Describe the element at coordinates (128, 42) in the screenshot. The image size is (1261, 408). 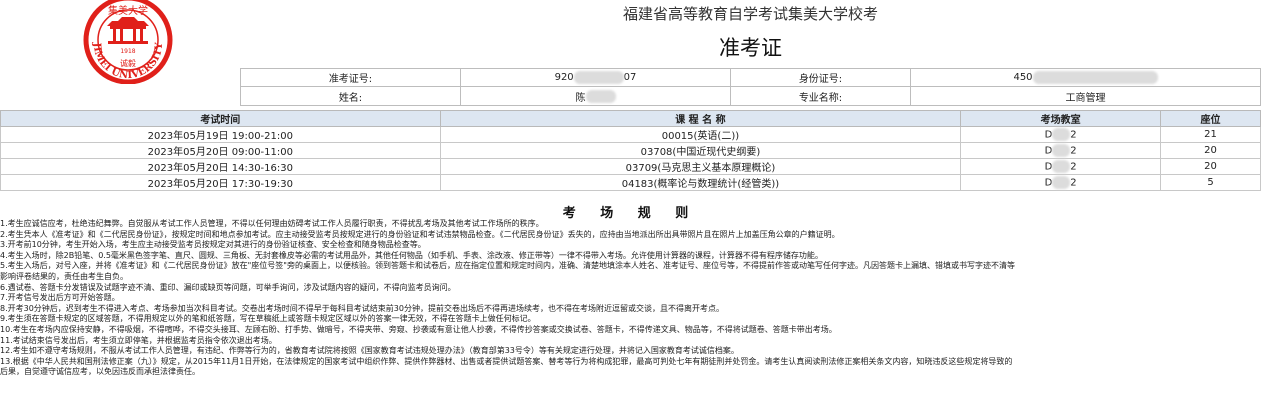
I see `jimei-university-logo: 集美大学 1918 诚毅 JIMEI UNIVERSITY` at that location.